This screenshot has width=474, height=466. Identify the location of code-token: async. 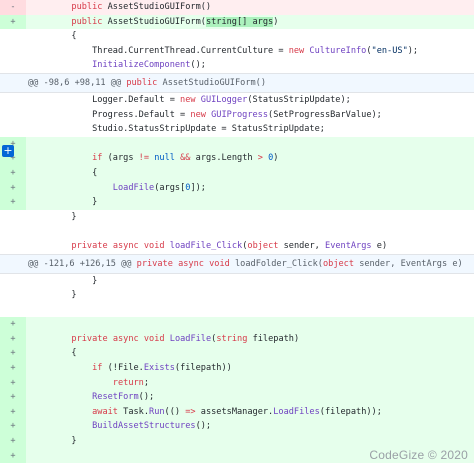
(191, 263).